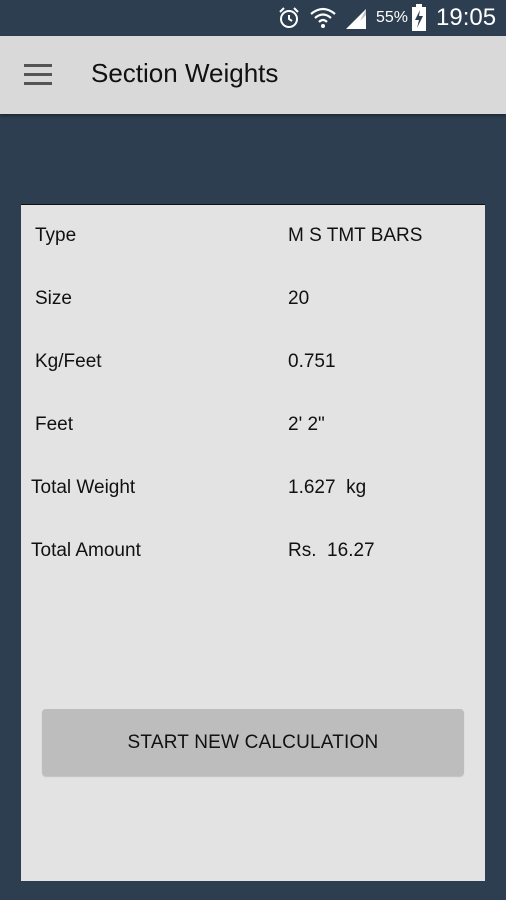 This screenshot has height=900, width=506. I want to click on feet-label: Feet, so click(54, 424).